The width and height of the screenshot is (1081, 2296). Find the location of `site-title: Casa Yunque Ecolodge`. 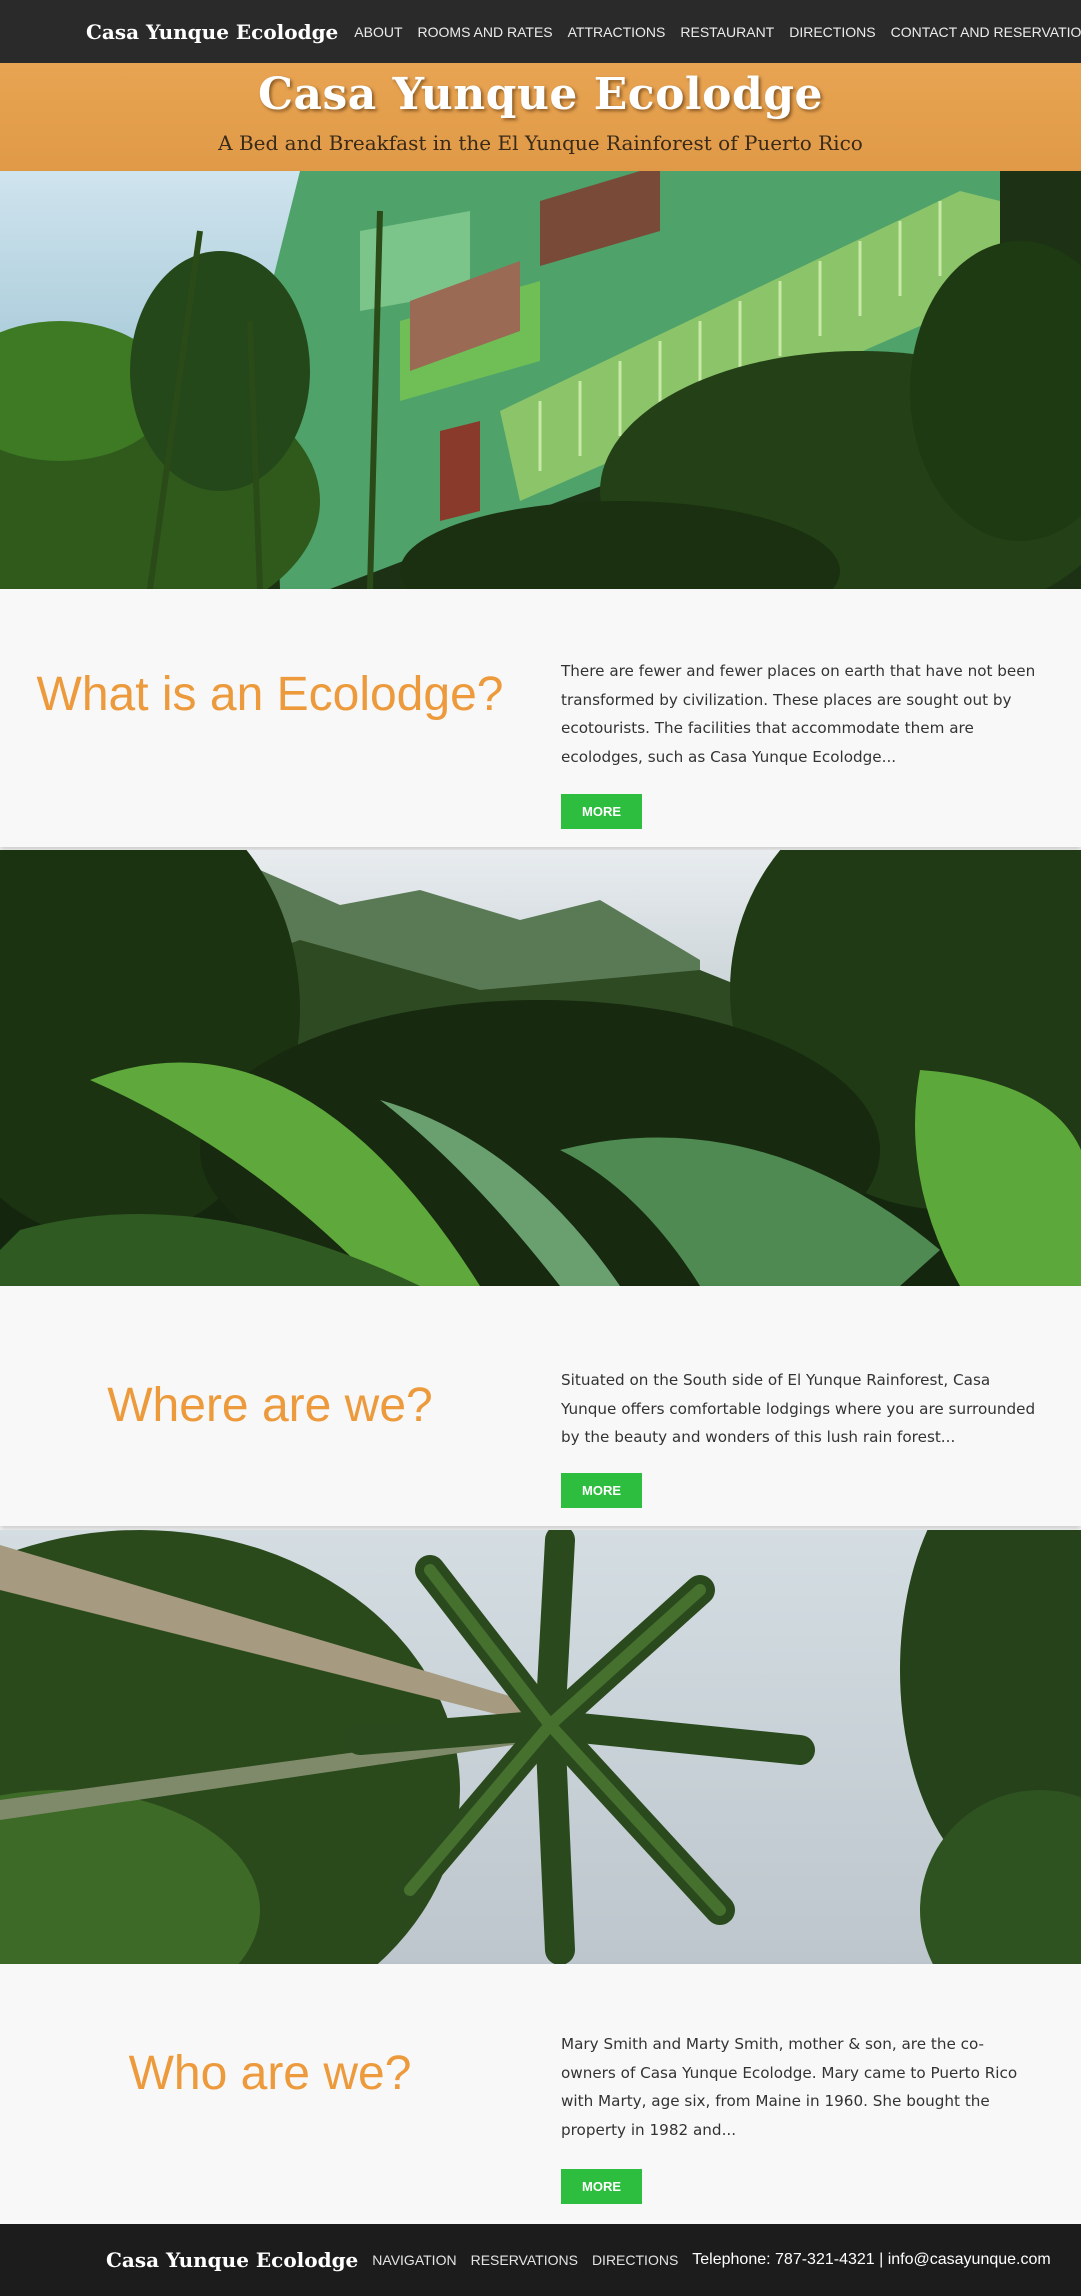

site-title: Casa Yunque Ecolodge is located at coordinates (540, 94).